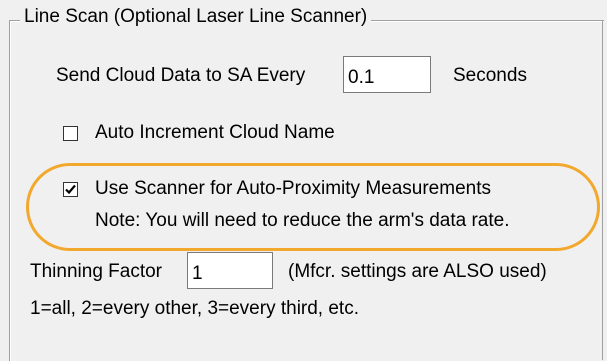 This screenshot has width=607, height=361. What do you see at coordinates (70, 133) in the screenshot?
I see `auto-increment-checkbox` at bounding box center [70, 133].